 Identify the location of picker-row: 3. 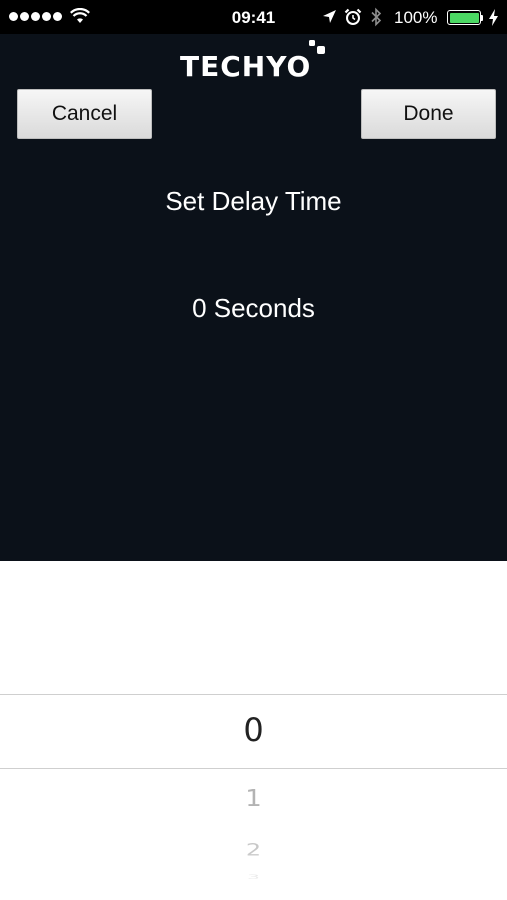
(253, 876).